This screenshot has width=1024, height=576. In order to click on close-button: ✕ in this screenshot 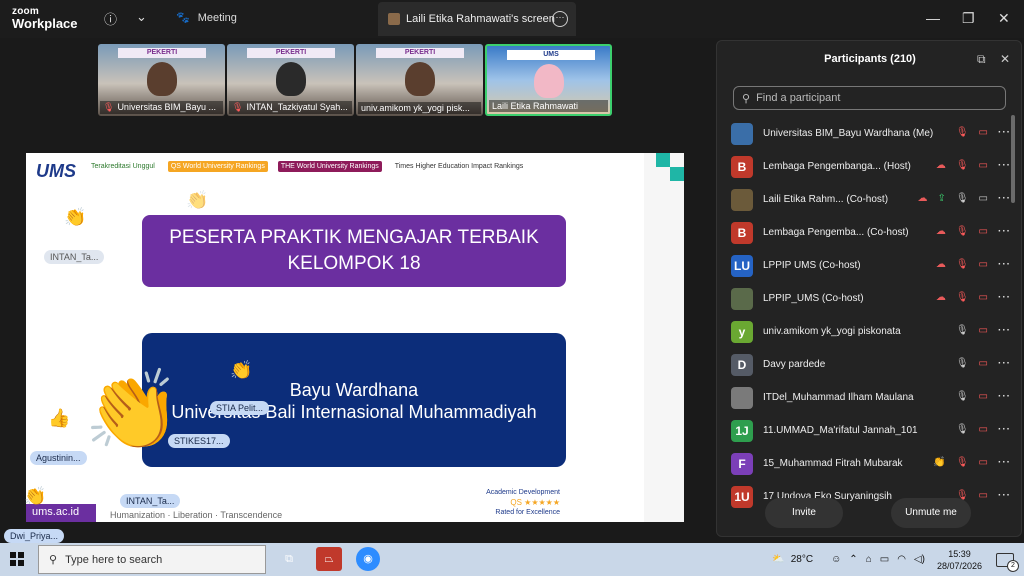, I will do `click(1004, 18)`.